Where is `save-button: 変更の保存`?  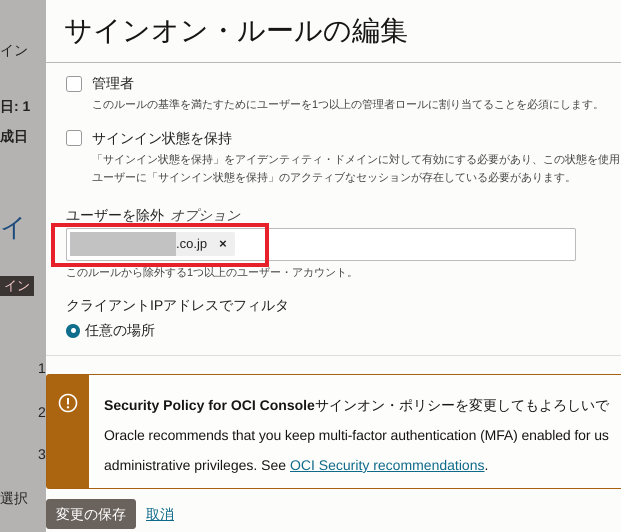 save-button: 変更の保存 is located at coordinates (91, 514).